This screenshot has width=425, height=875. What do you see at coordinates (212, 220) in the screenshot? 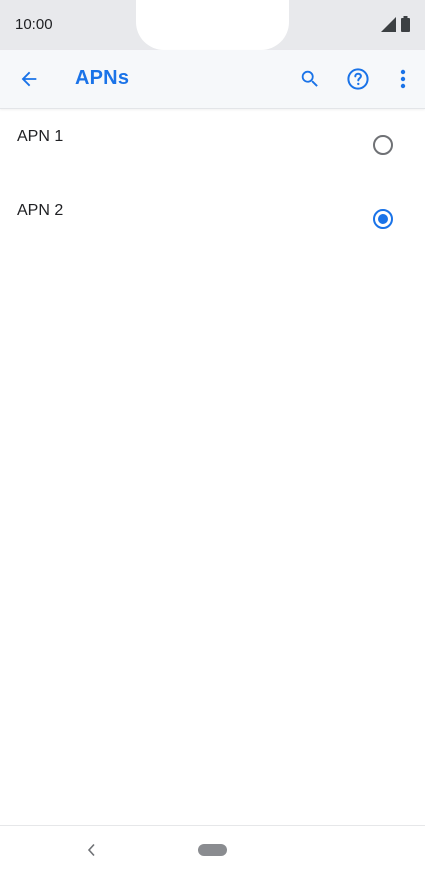
I see `apn-item-2: APN 2` at bounding box center [212, 220].